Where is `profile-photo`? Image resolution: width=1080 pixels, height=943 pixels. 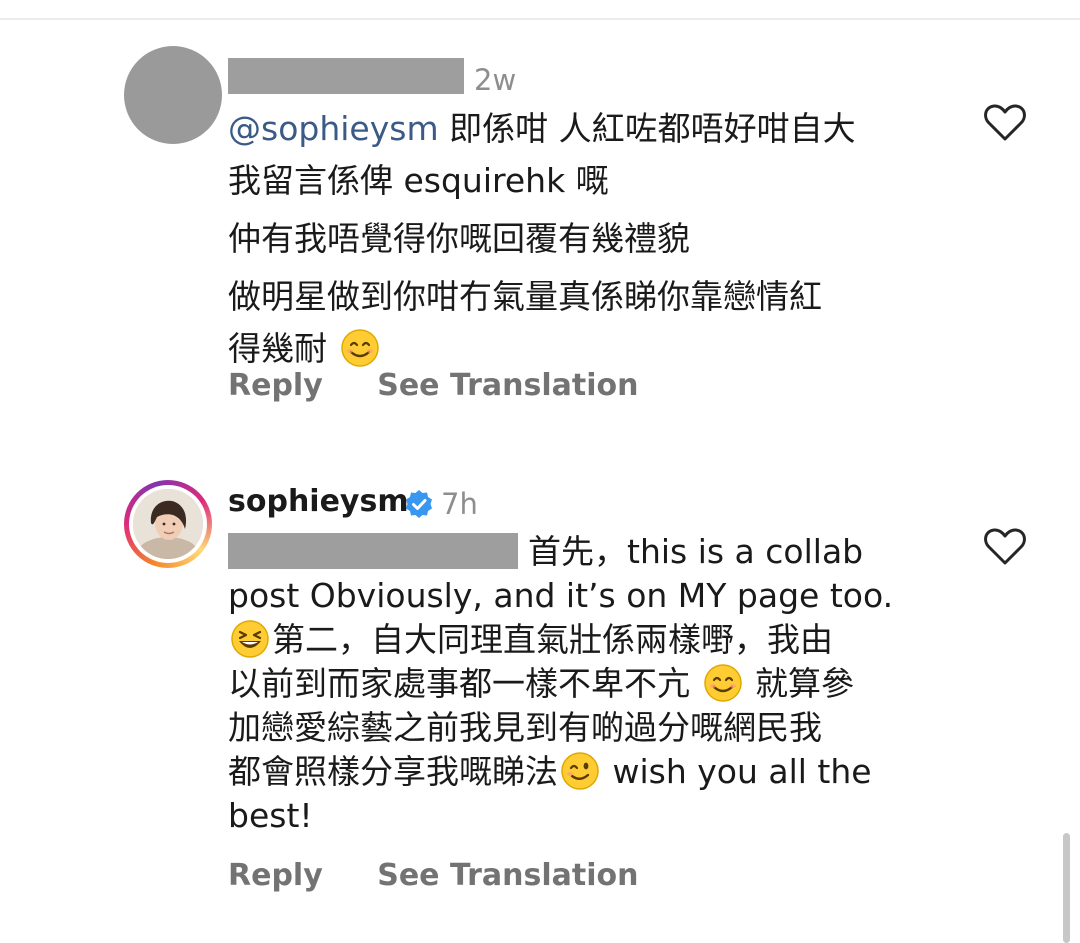 profile-photo is located at coordinates (168, 524).